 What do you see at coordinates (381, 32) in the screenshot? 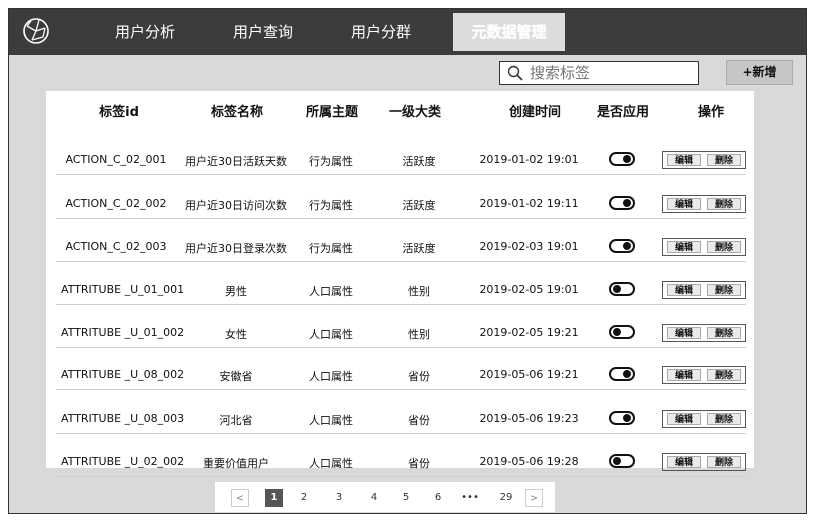
I see `nav-tab-user-segments: 用户分群` at bounding box center [381, 32].